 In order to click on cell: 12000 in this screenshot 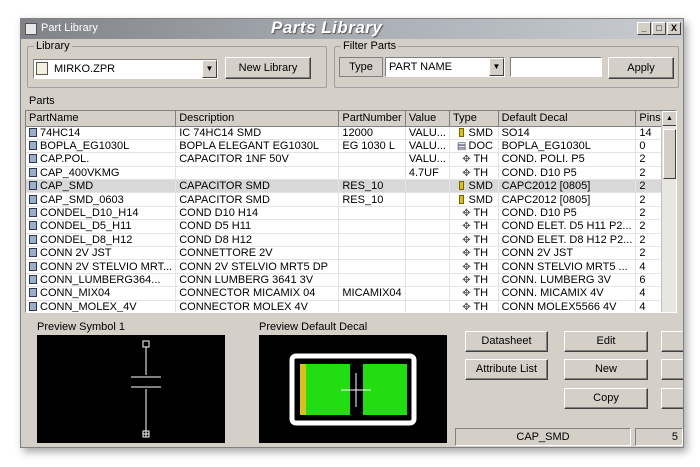, I will do `click(372, 133)`.